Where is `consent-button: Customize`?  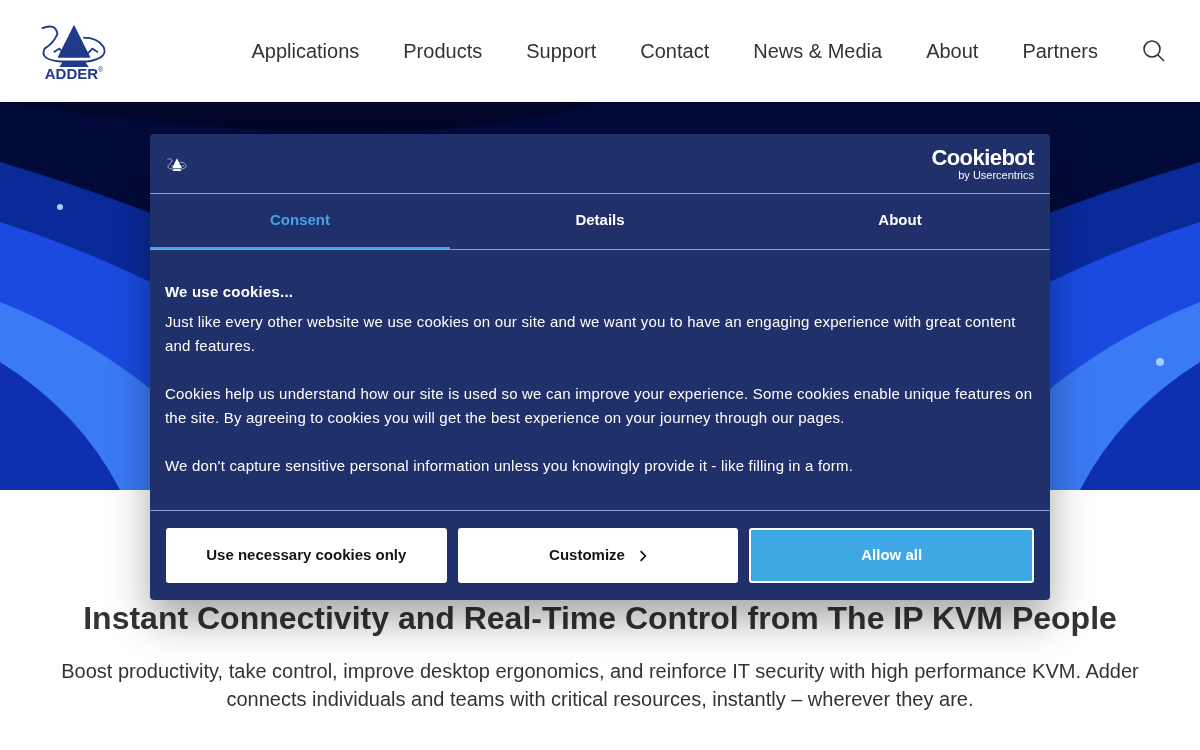
consent-button: Customize is located at coordinates (598, 555).